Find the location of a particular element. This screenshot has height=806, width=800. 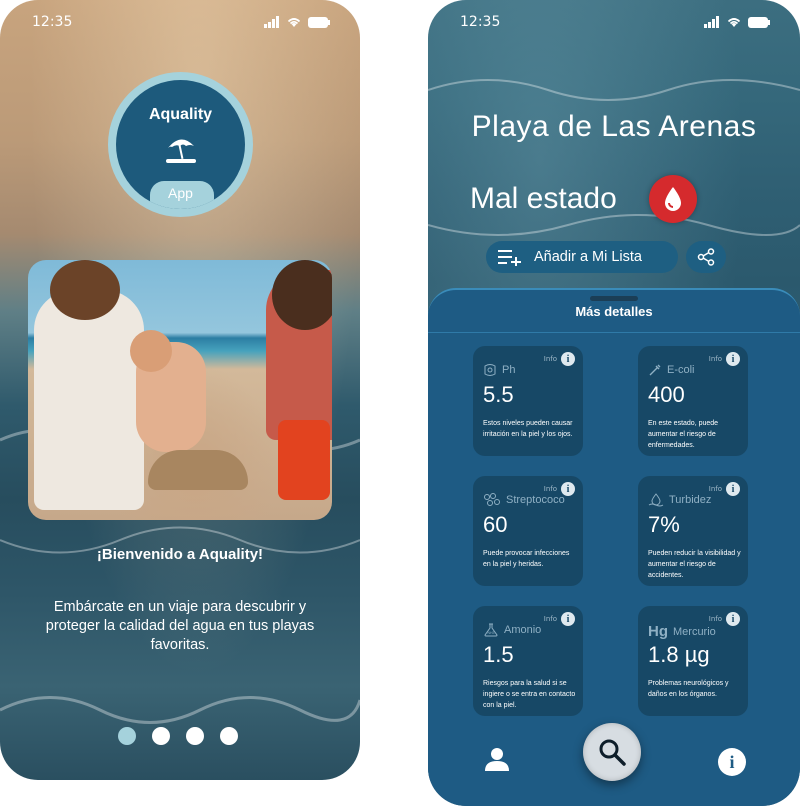

app-logo: Aquality App is located at coordinates (180, 144).